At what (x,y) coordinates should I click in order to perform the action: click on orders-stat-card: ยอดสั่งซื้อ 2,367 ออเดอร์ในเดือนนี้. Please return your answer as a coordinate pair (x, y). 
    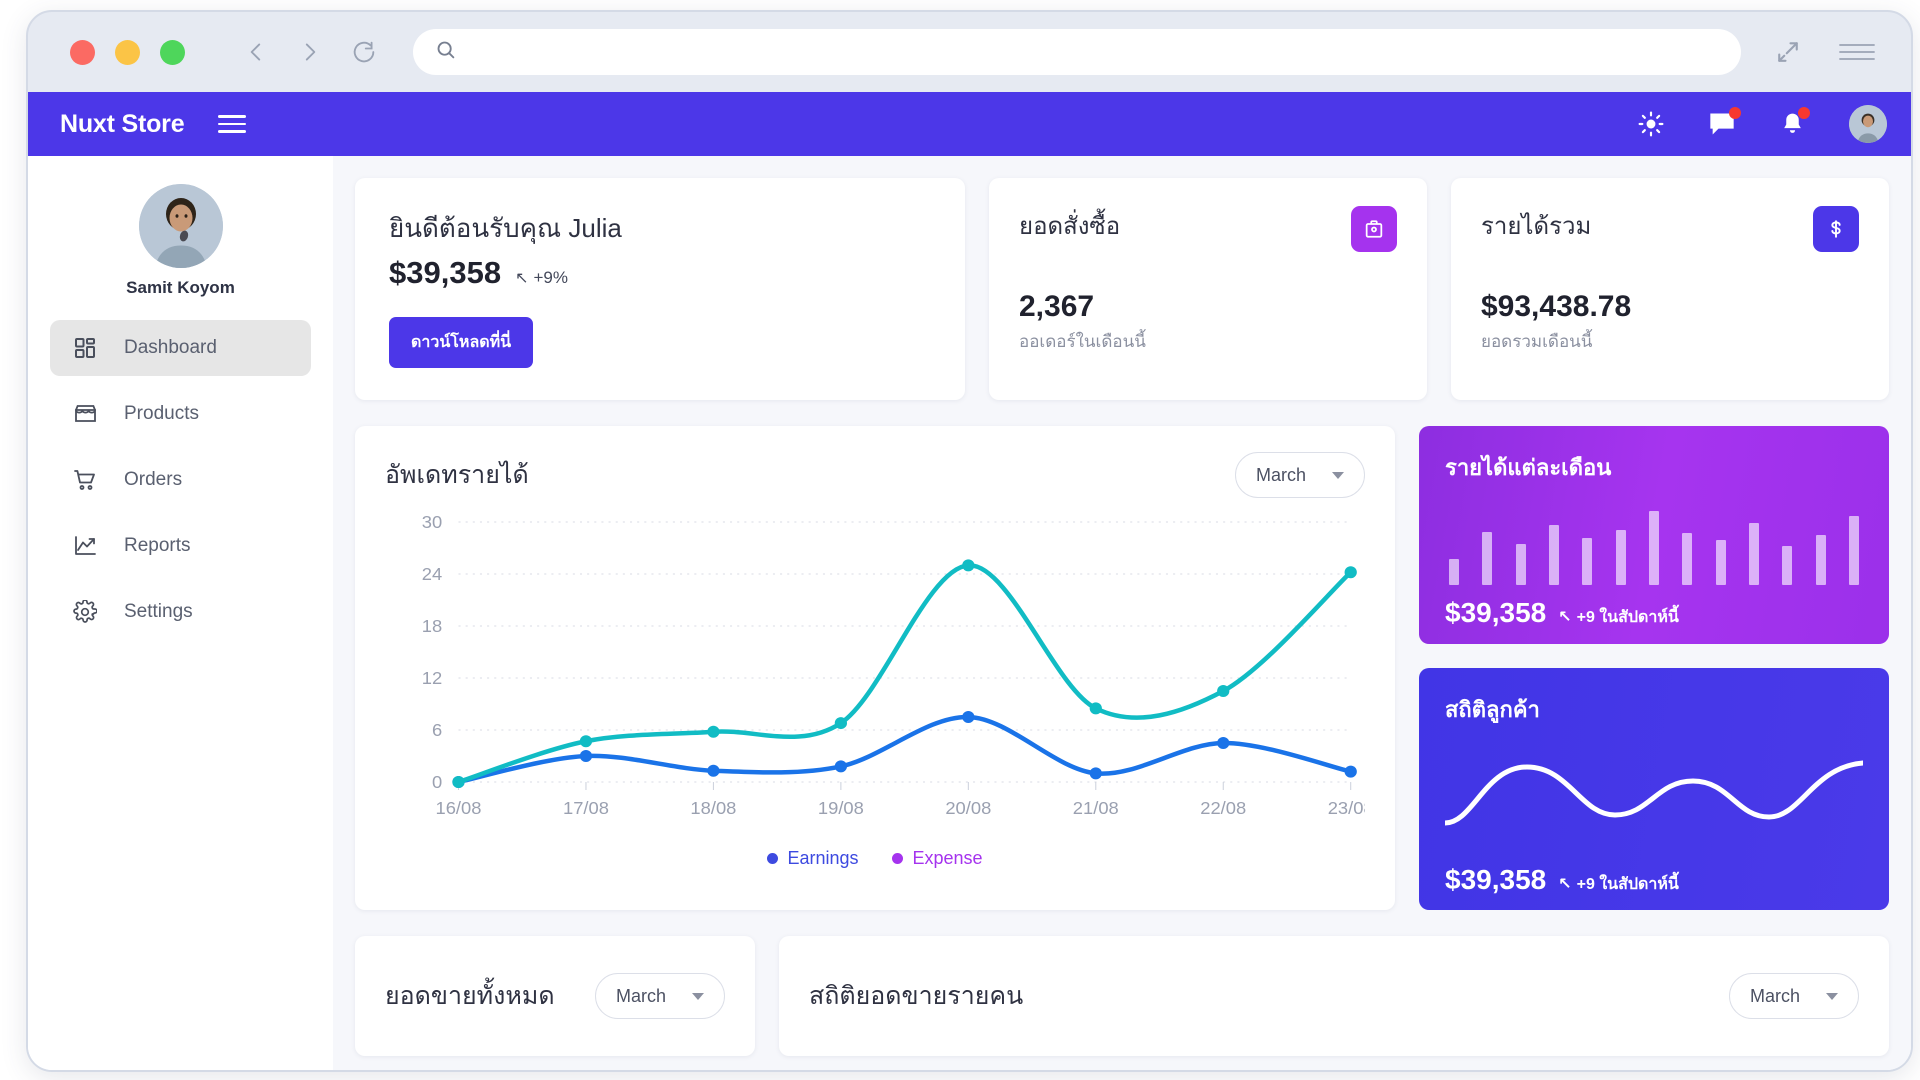
    Looking at the image, I should click on (1208, 289).